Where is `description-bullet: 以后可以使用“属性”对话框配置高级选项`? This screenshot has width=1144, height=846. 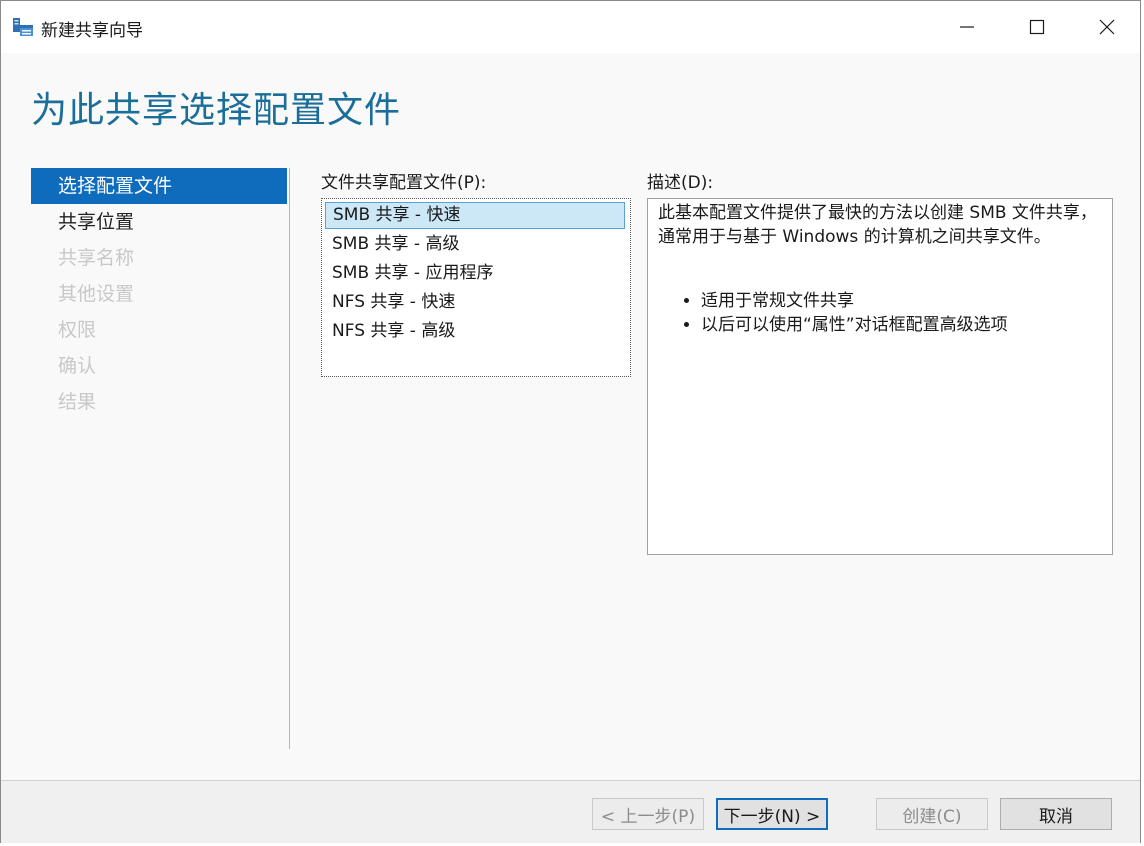 description-bullet: 以后可以使用“属性”对话框配置高级选项 is located at coordinates (901, 325).